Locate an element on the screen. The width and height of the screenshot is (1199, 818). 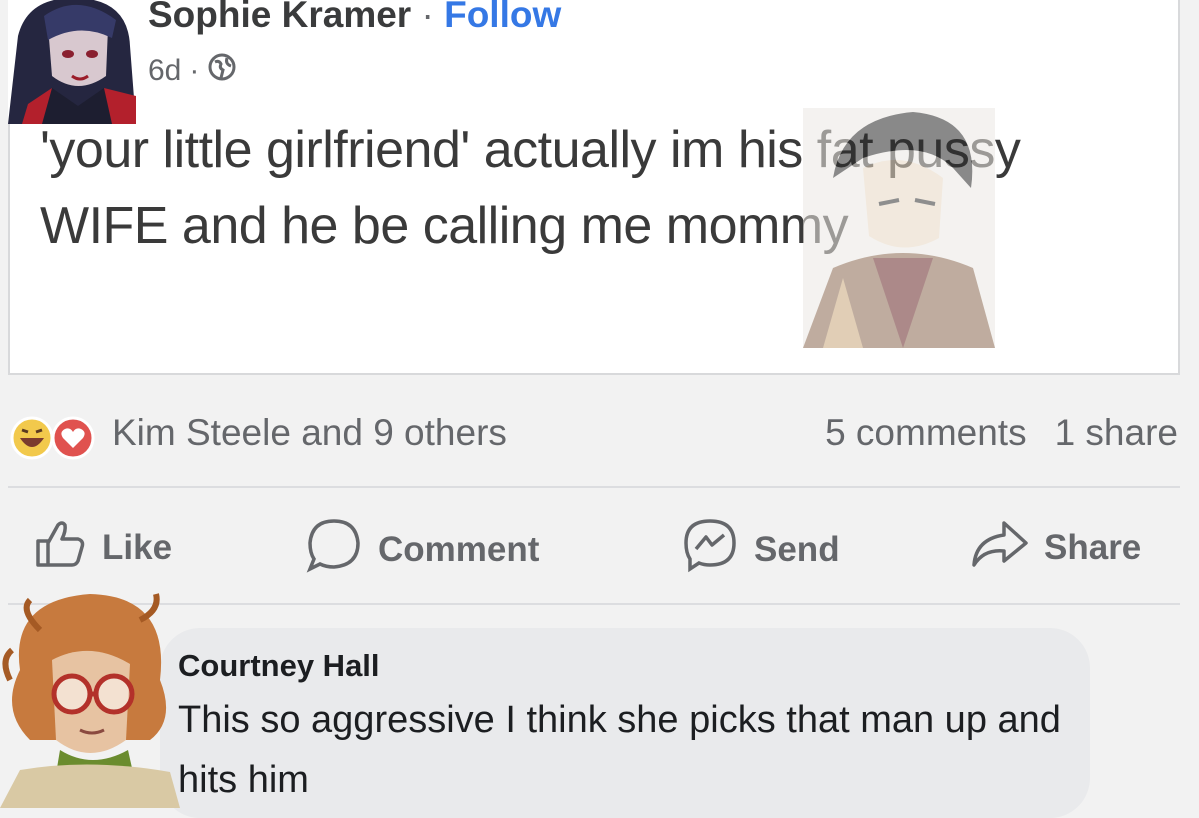
comments-count: 5 comments is located at coordinates (926, 433).